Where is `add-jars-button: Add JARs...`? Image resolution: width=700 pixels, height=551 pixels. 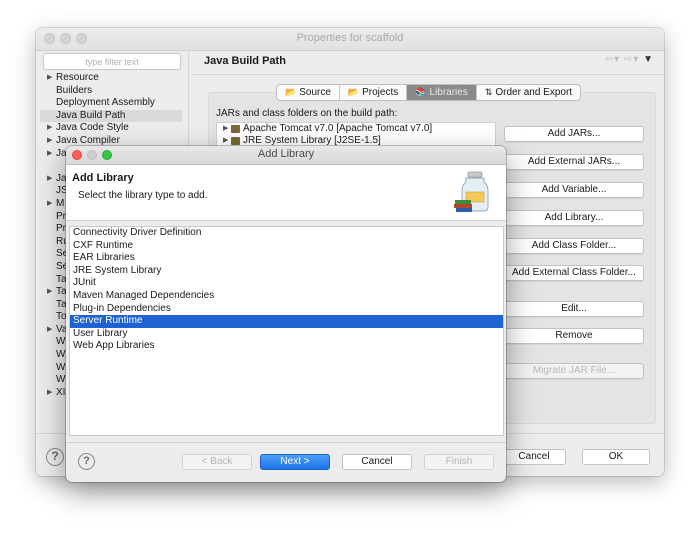
add-jars-button: Add JARs... is located at coordinates (574, 134).